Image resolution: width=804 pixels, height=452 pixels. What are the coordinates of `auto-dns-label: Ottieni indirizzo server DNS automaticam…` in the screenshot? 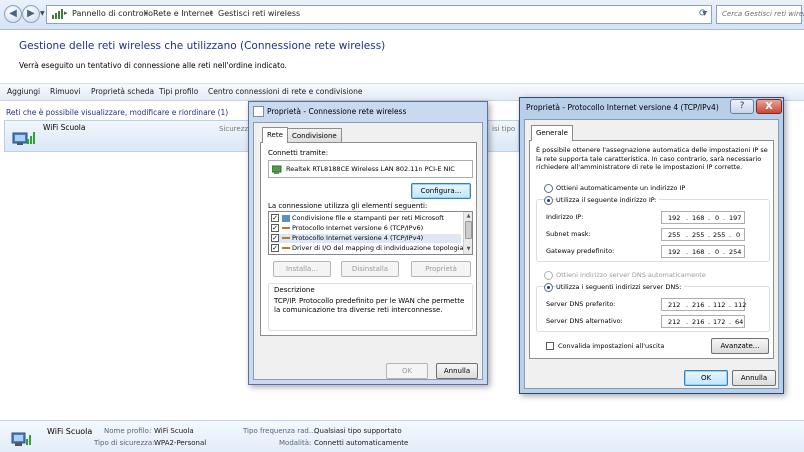 It's located at (631, 275).